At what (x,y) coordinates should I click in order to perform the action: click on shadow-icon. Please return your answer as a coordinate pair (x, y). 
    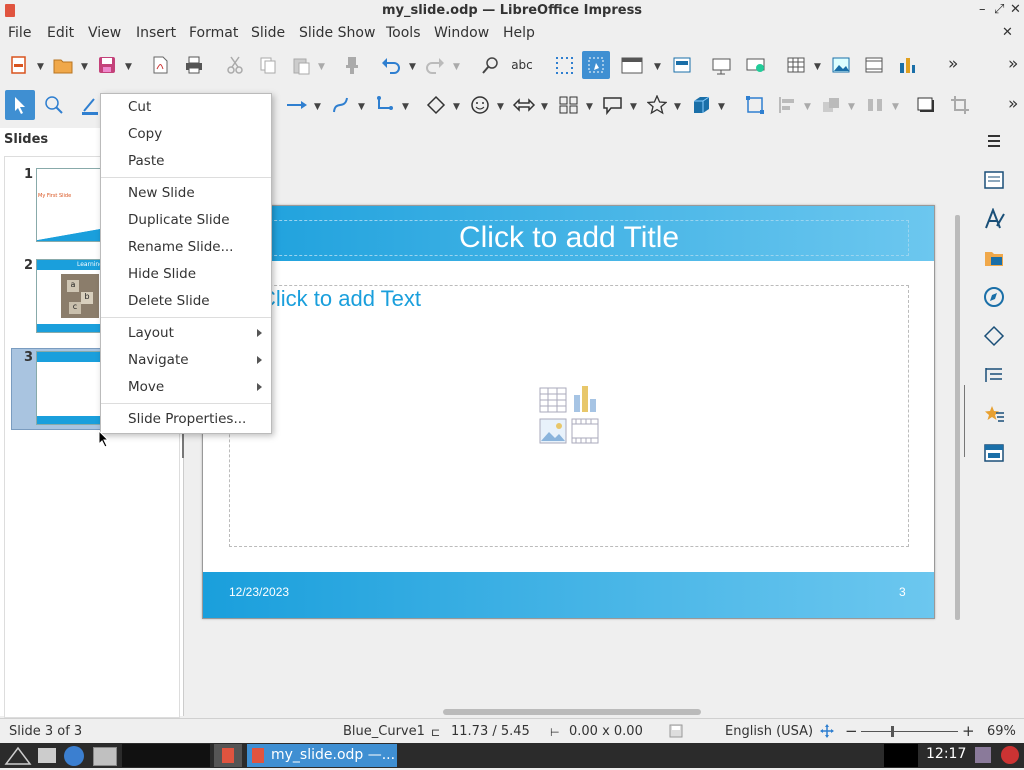
    Looking at the image, I should click on (926, 105).